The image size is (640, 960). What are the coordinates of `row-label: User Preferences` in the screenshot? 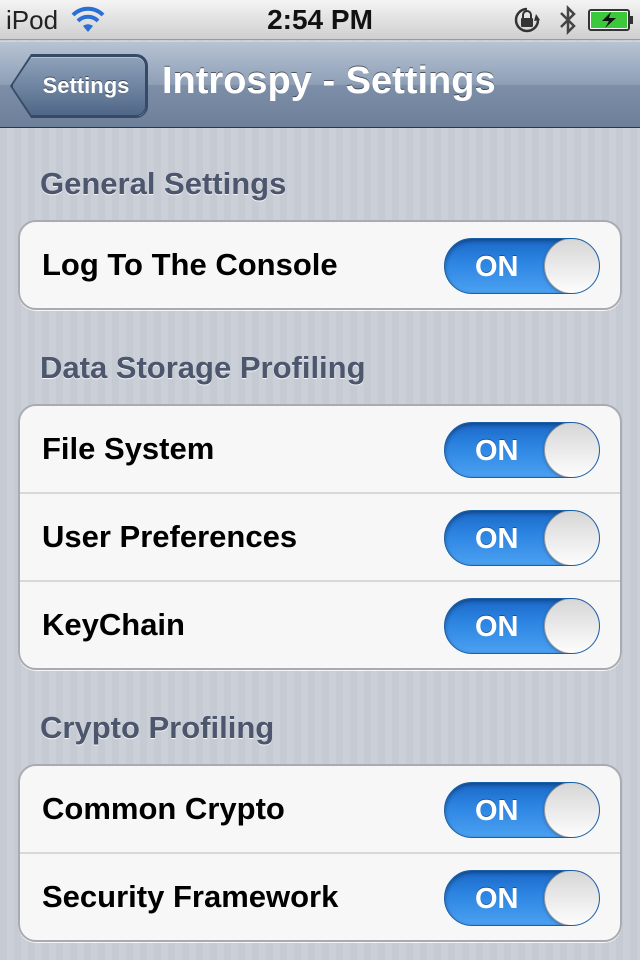 It's located at (170, 536).